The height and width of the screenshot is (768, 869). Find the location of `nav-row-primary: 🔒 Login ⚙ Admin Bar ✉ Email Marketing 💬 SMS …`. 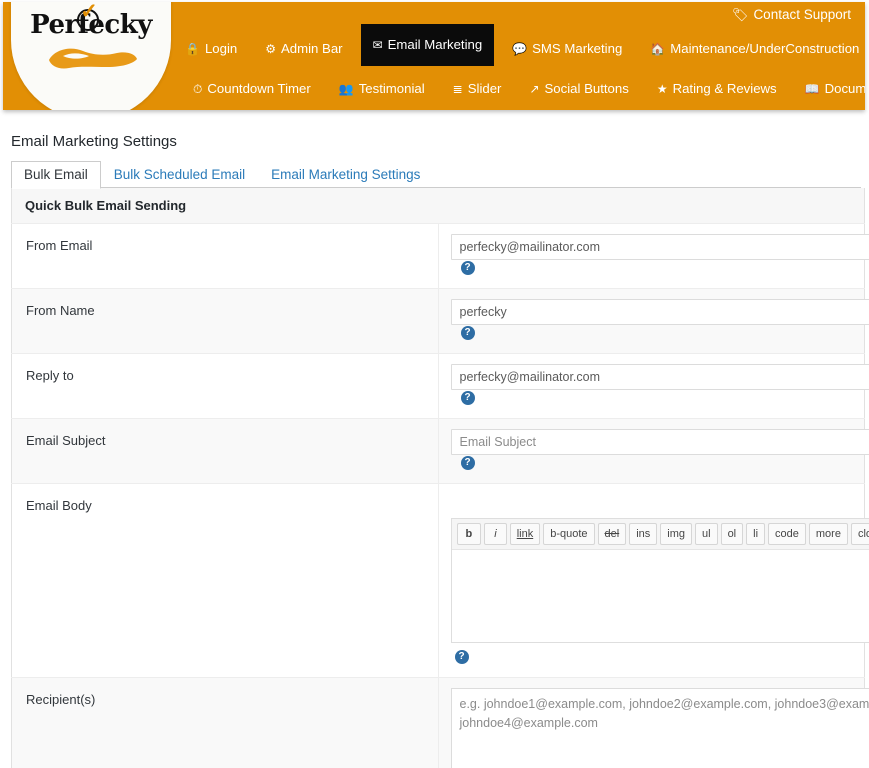

nav-row-primary: 🔒 Login ⚙ Admin Bar ✉ Email Marketing 💬 SMS … is located at coordinates (520, 45).